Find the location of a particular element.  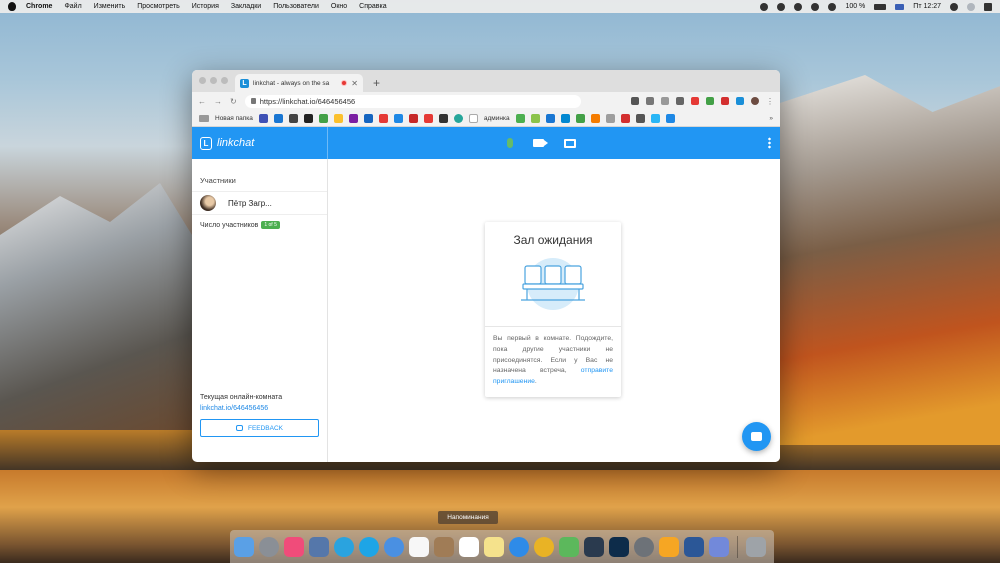

forward-icon: → is located at coordinates (218, 101).